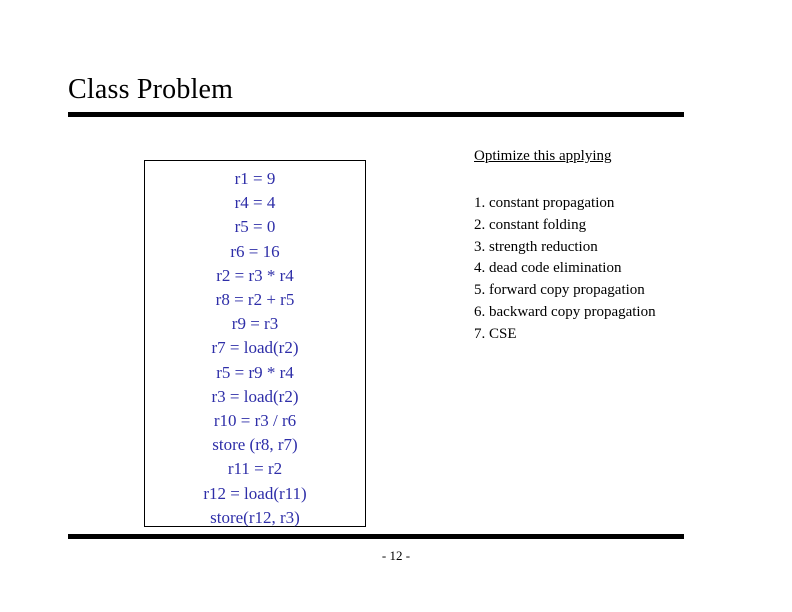  What do you see at coordinates (255, 203) in the screenshot?
I see `code-line: r4 = 4` at bounding box center [255, 203].